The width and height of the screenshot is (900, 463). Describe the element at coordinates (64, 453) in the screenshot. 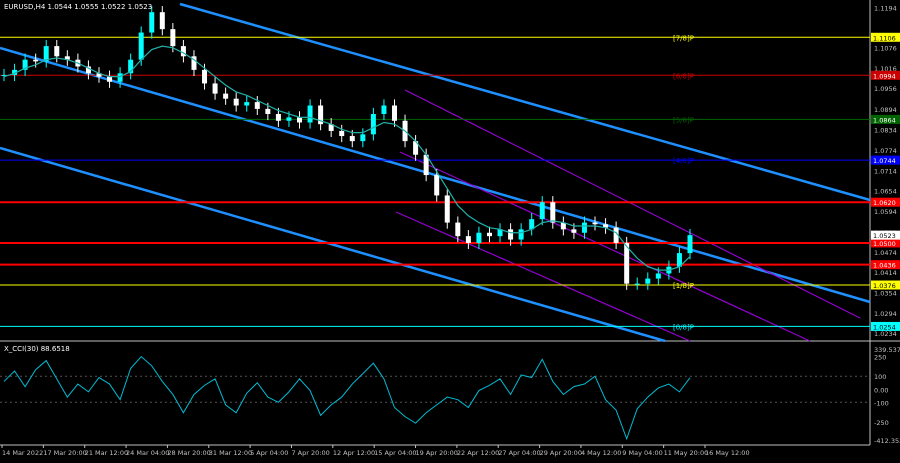

I see `time-tick-label: 17 Mar 20:00` at that location.